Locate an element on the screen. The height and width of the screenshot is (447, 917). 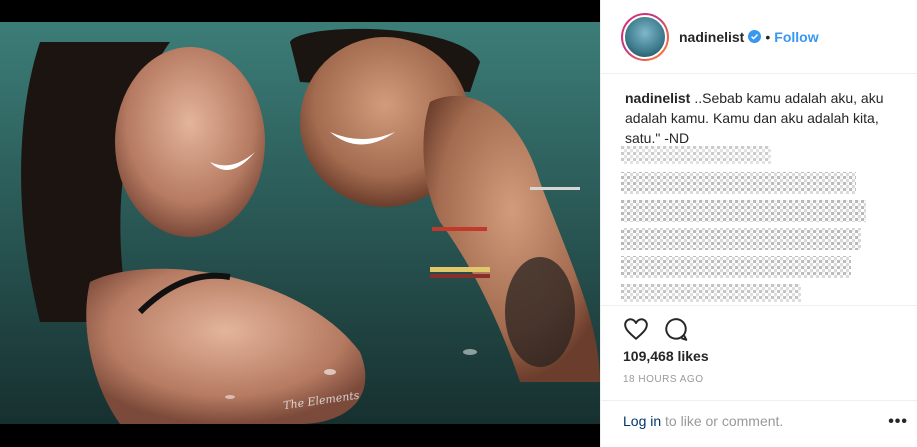
action-icons is located at coordinates (656, 329).